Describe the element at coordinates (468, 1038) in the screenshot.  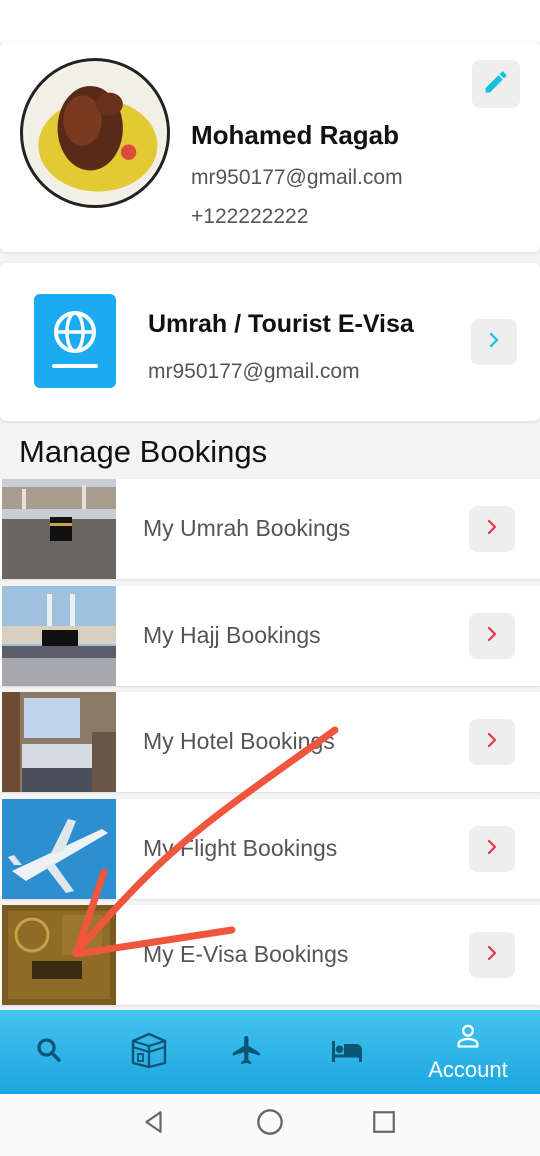
I see `account-icon` at that location.